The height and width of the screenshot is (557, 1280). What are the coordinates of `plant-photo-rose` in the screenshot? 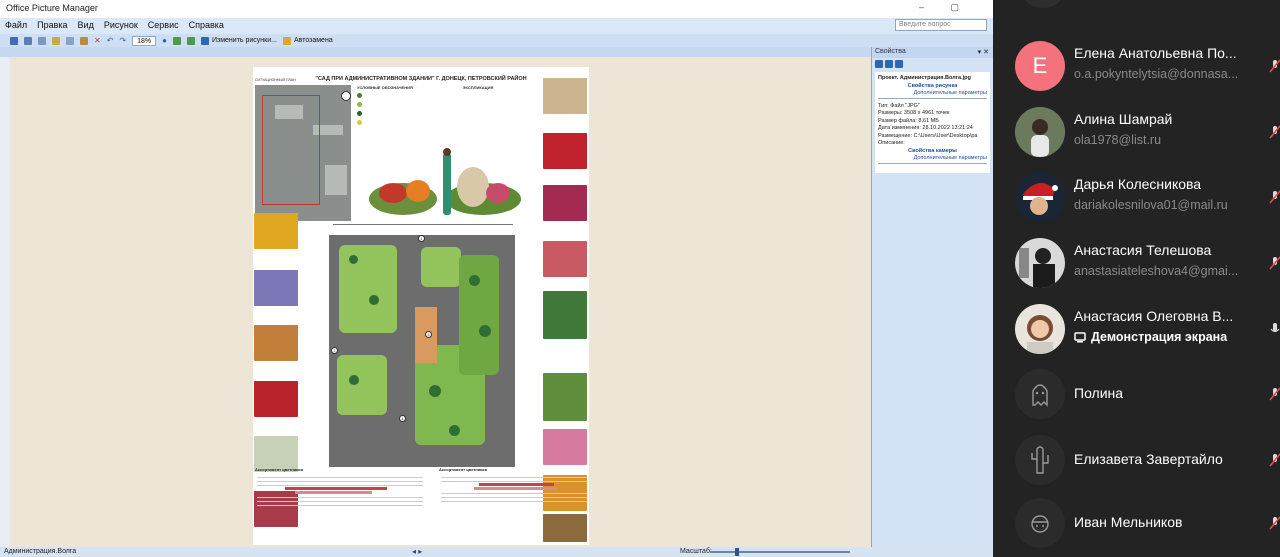 It's located at (276, 399).